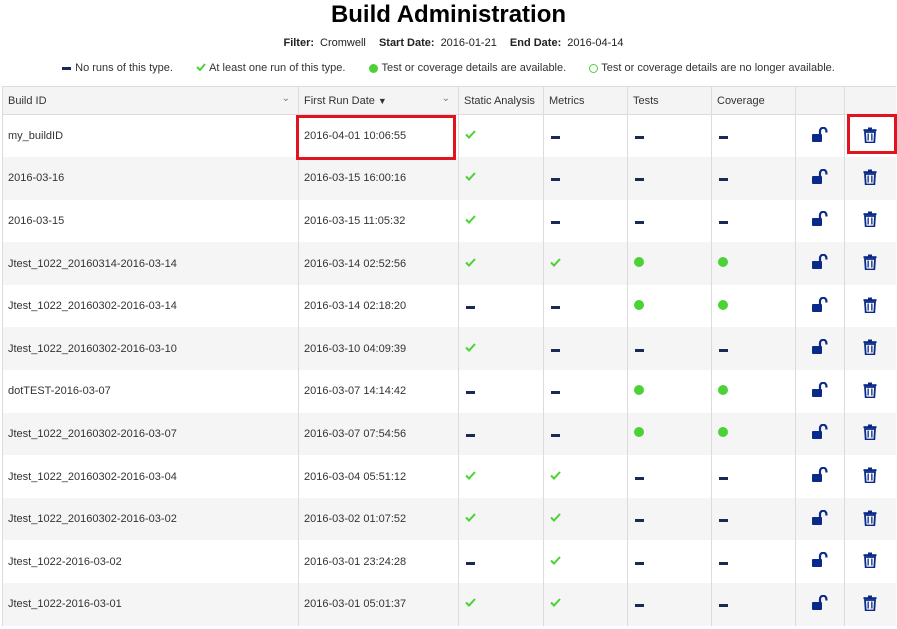 The image size is (897, 629). I want to click on cell-build-id: Jtest_1022_20160314-2016-03-14, so click(150, 263).